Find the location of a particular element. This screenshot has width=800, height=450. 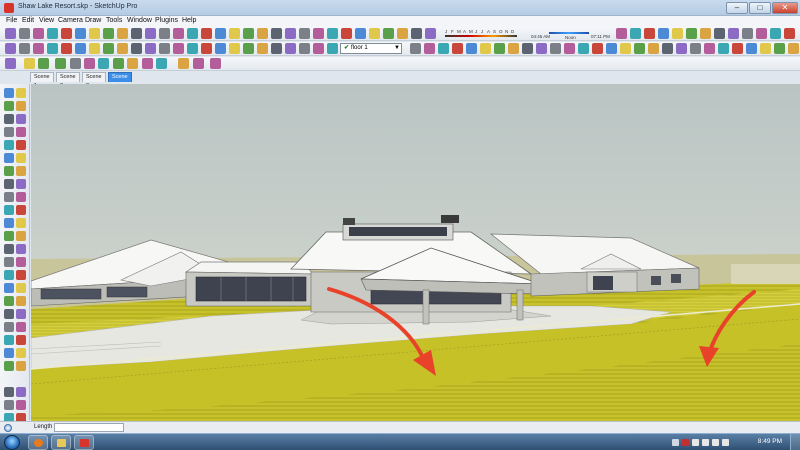

scene-tab-4: Scene 4 is located at coordinates (120, 80).